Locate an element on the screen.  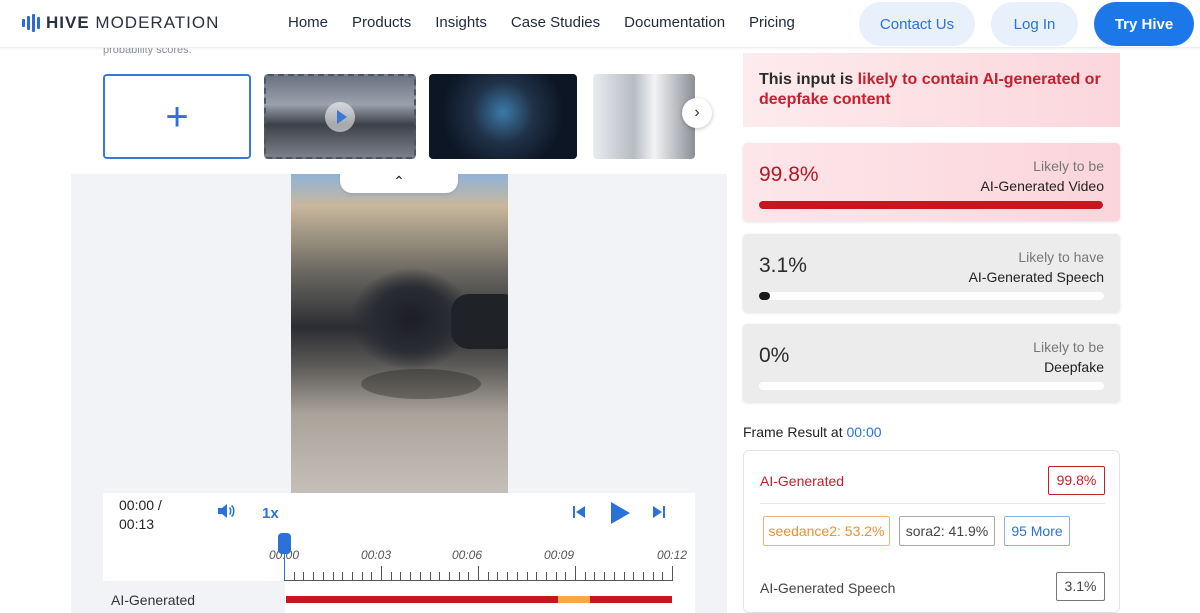
logo-text: HIVE MODERATION is located at coordinates (133, 22).